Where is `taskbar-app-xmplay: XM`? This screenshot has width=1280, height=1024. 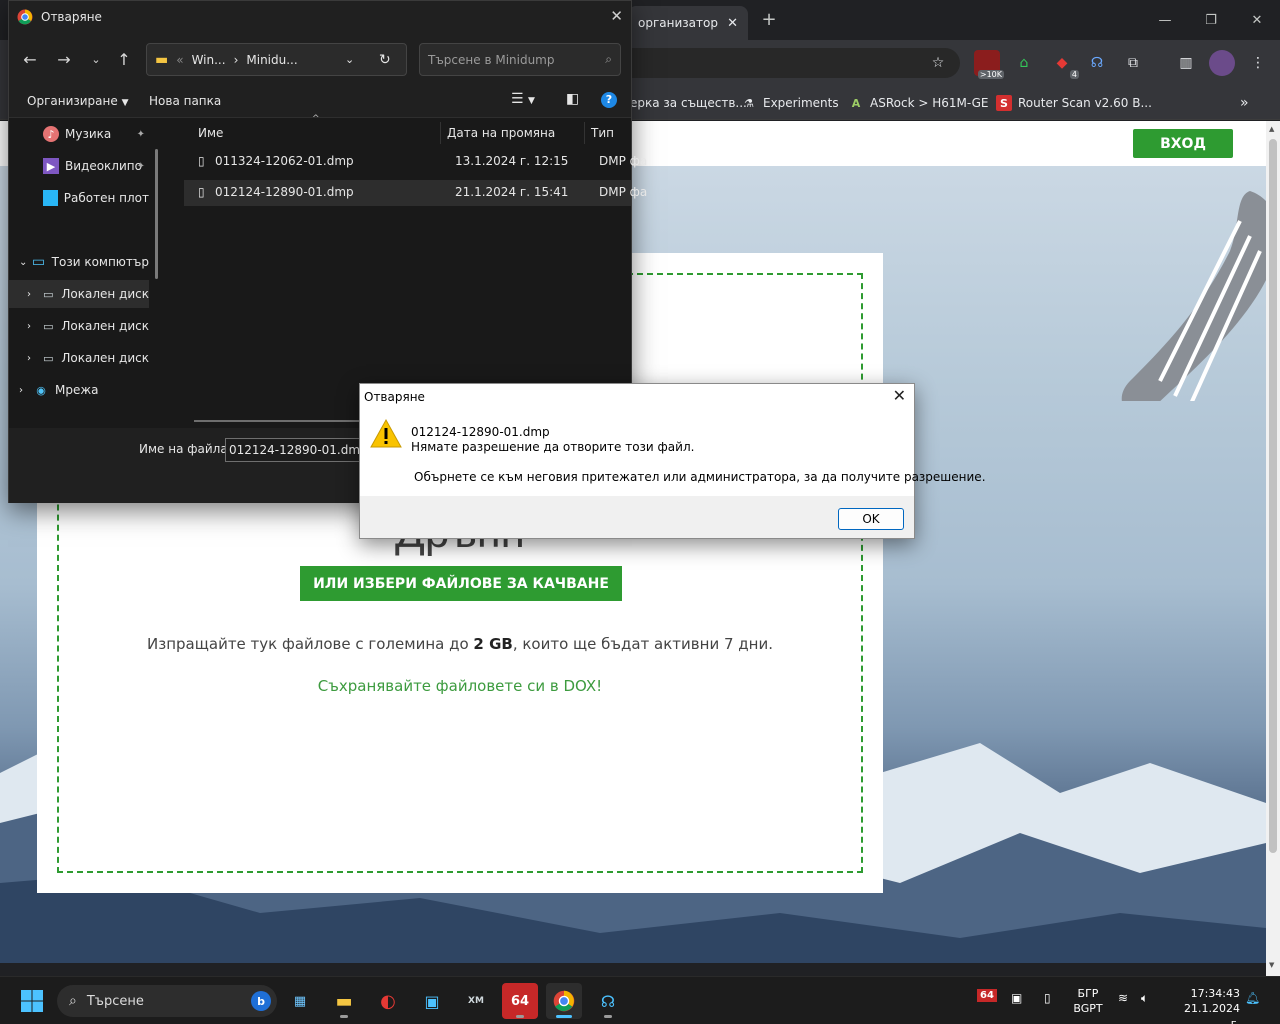
taskbar-app-xmplay: XM is located at coordinates (476, 1001).